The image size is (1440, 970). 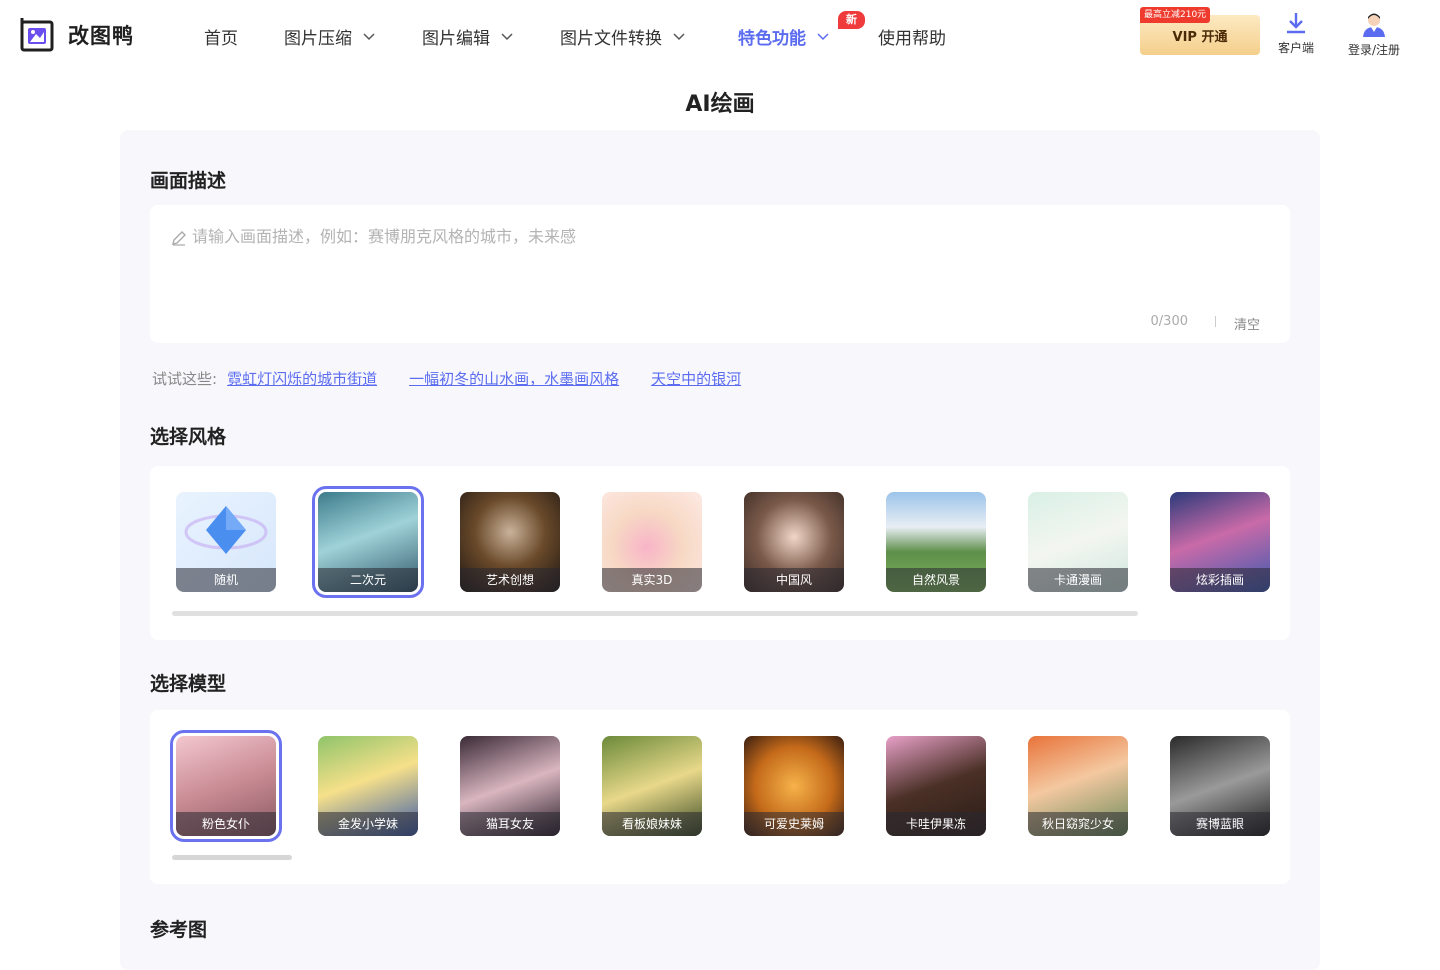 I want to click on description-input, so click(x=720, y=260).